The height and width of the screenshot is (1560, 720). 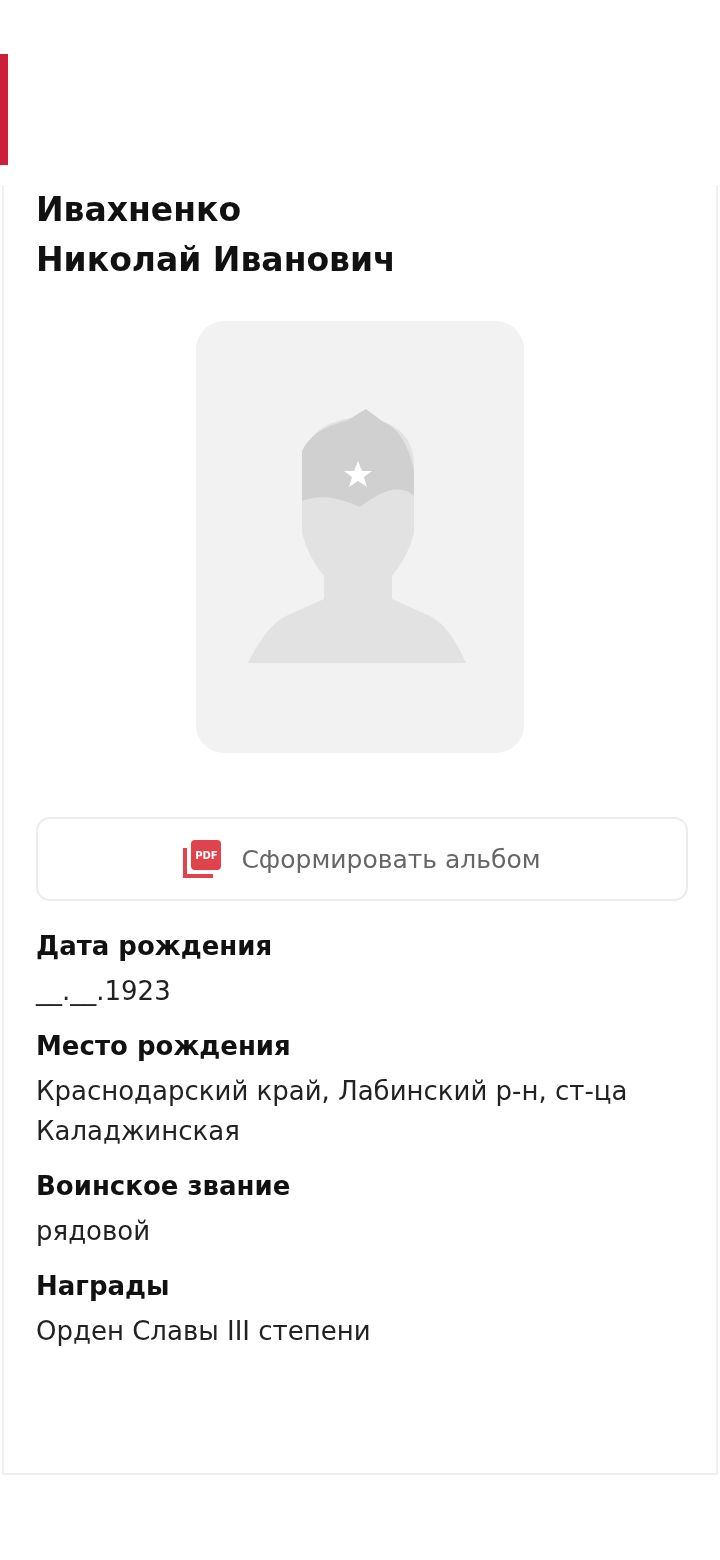 I want to click on field-label: Место рождения, so click(x=164, y=1046).